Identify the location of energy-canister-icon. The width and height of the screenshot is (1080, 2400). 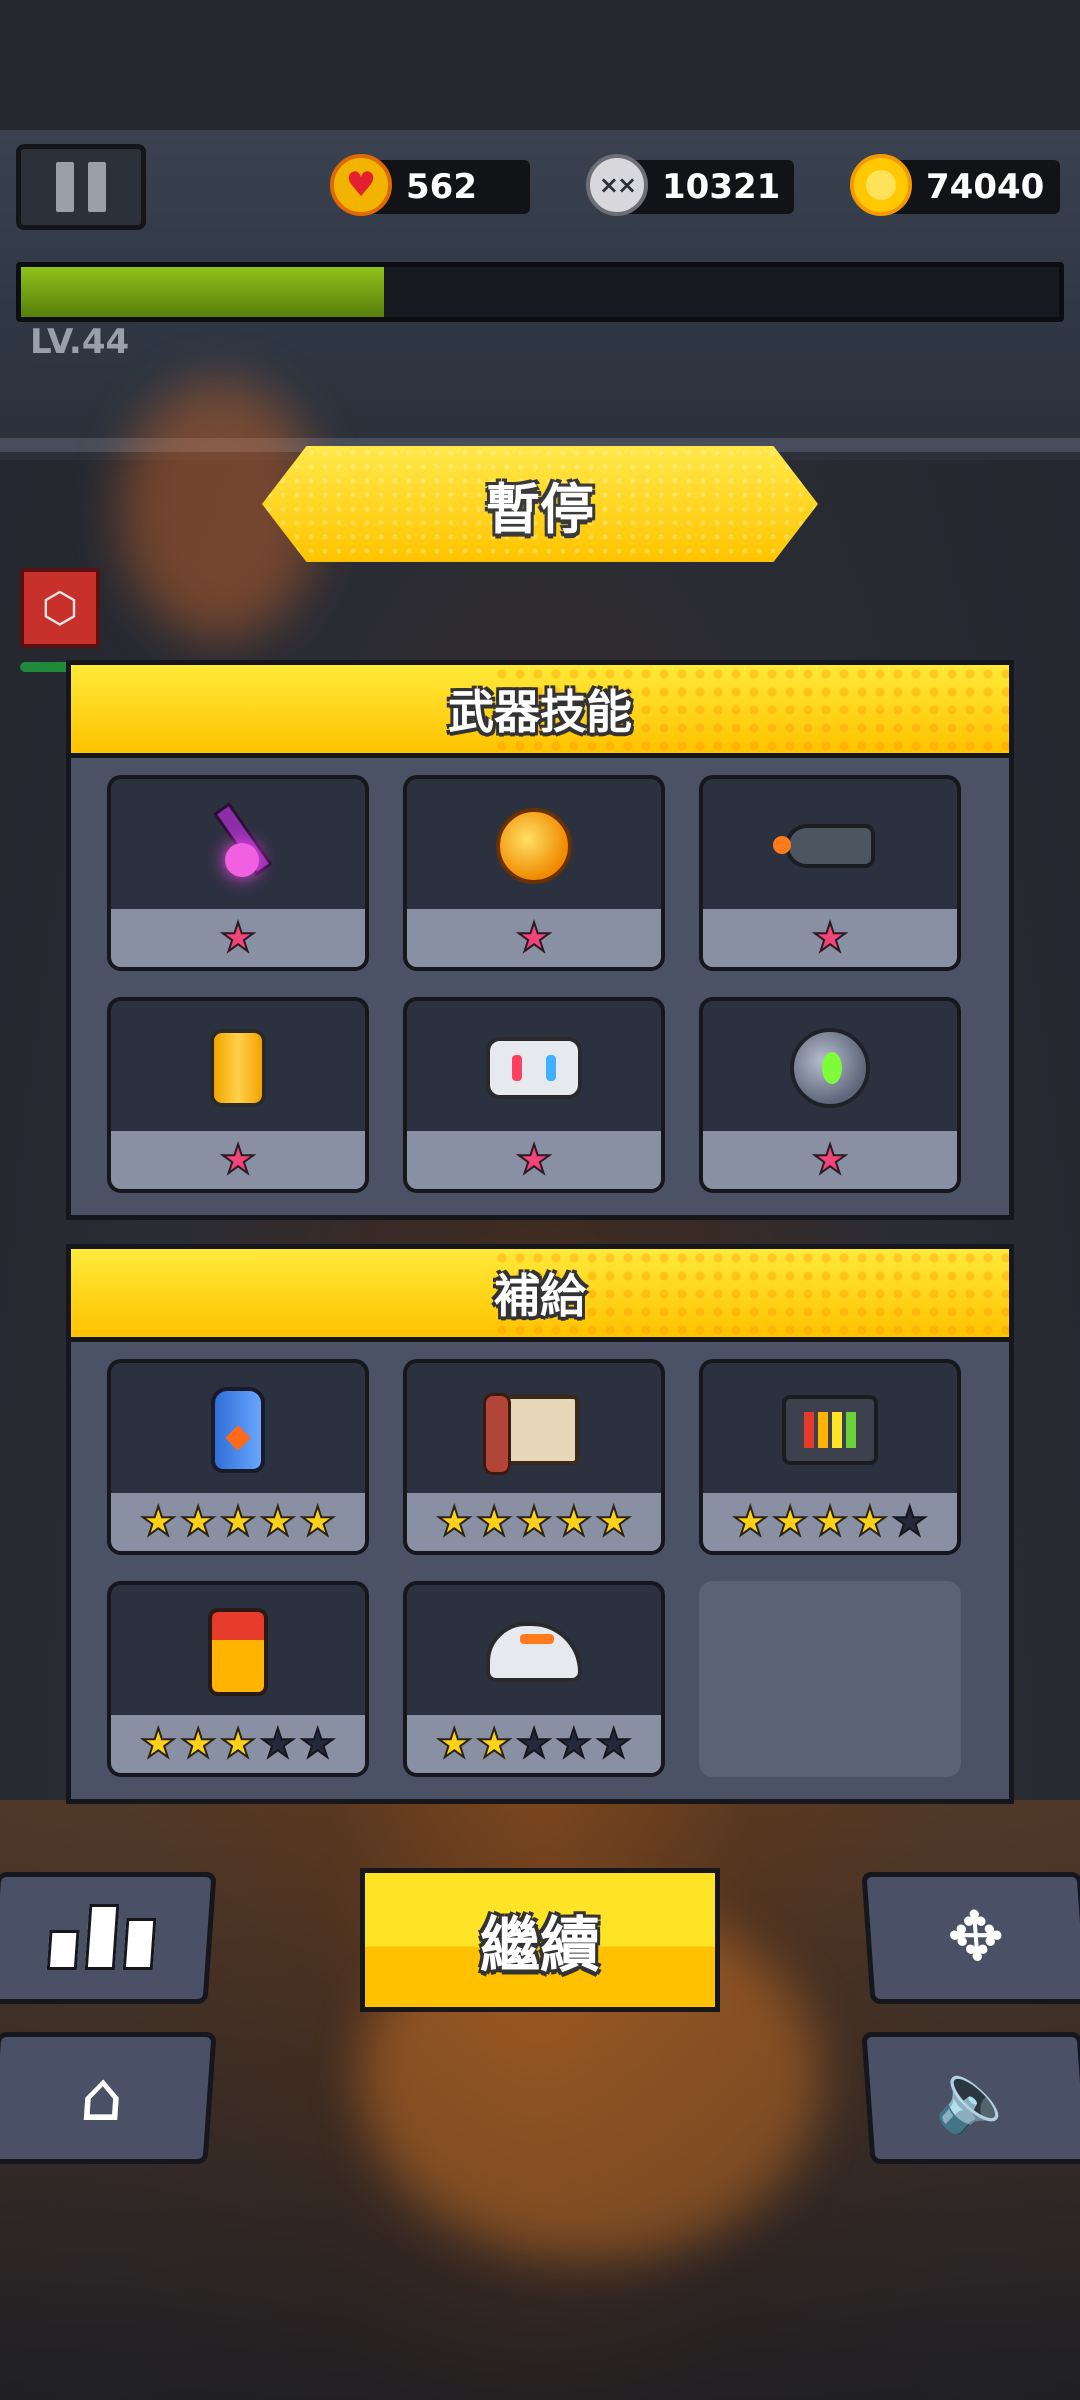
(238, 1068).